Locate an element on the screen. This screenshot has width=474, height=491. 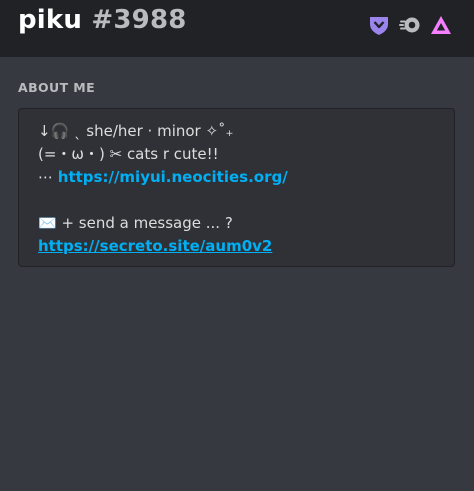
discriminator: #3988 is located at coordinates (139, 20).